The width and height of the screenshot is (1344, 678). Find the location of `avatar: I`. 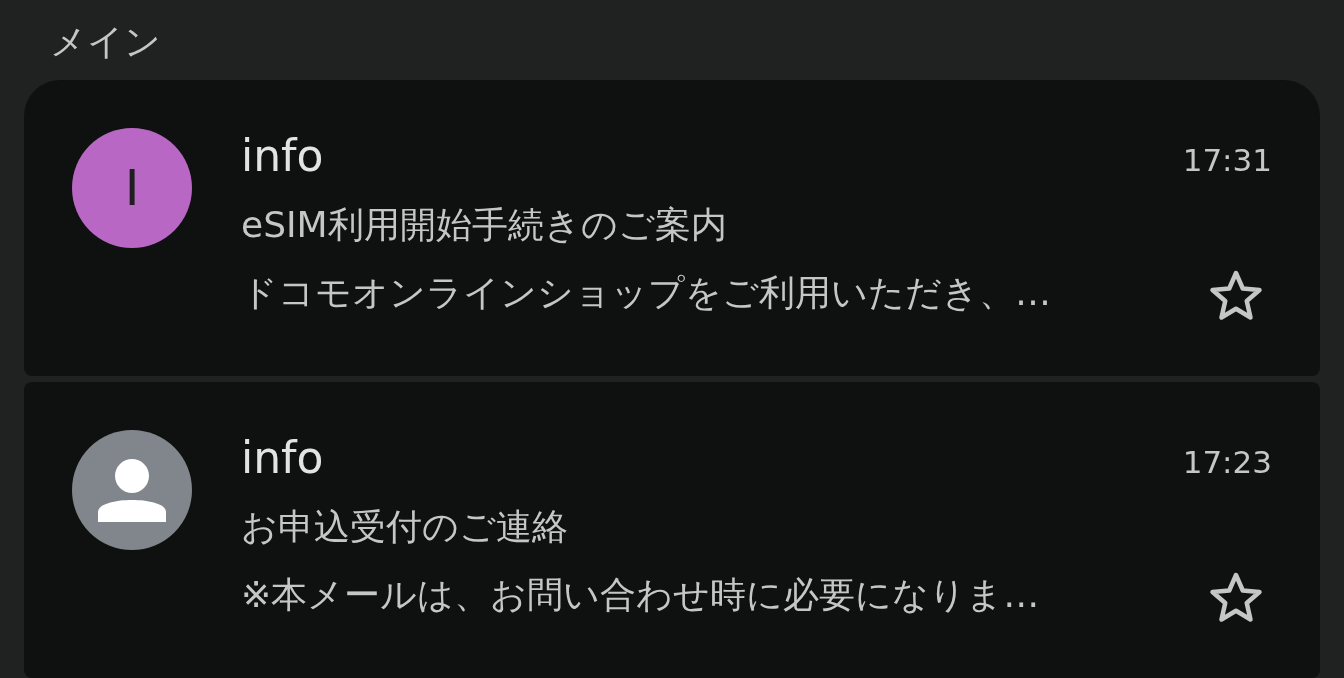

avatar: I is located at coordinates (132, 188).